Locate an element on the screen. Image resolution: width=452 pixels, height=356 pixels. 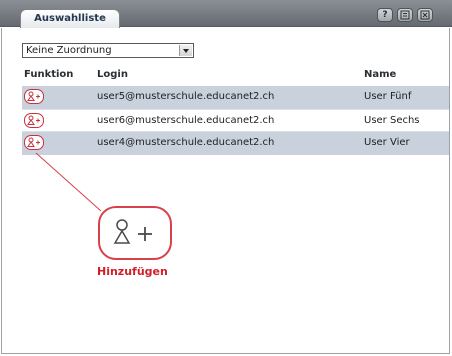
close-icon is located at coordinates (425, 15).